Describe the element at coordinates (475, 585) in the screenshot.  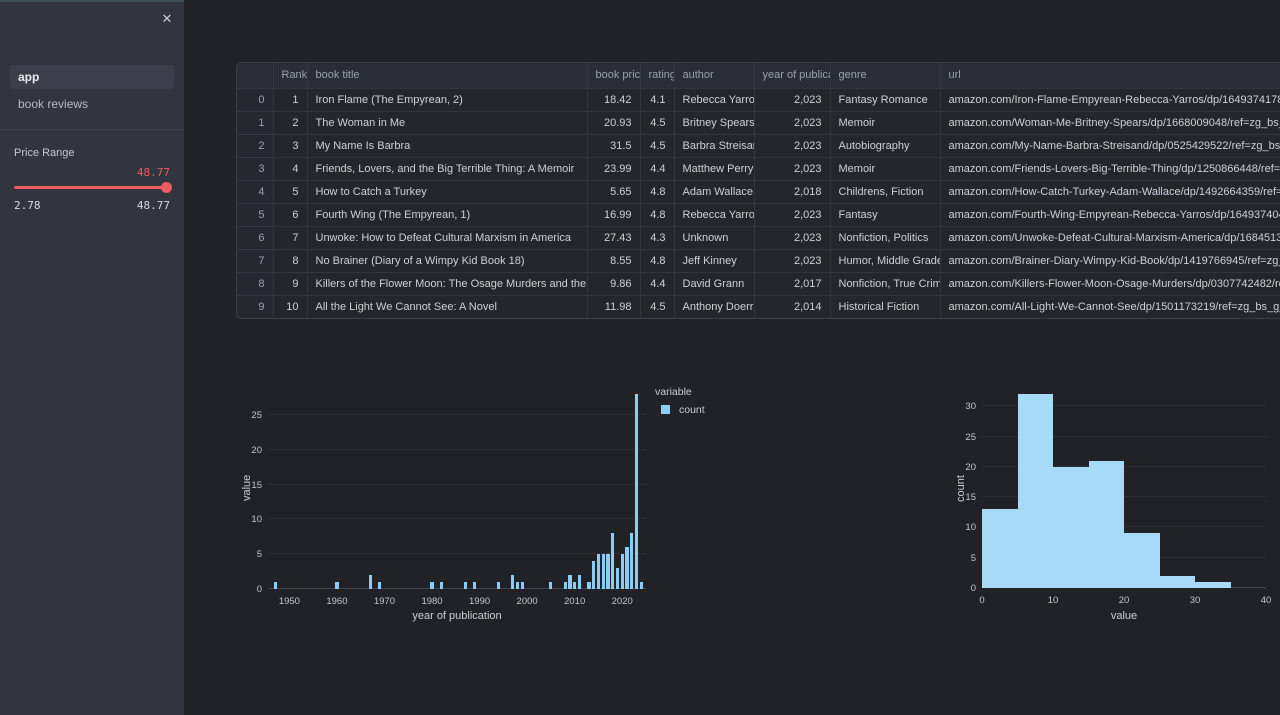
I see `bar-1989` at that location.